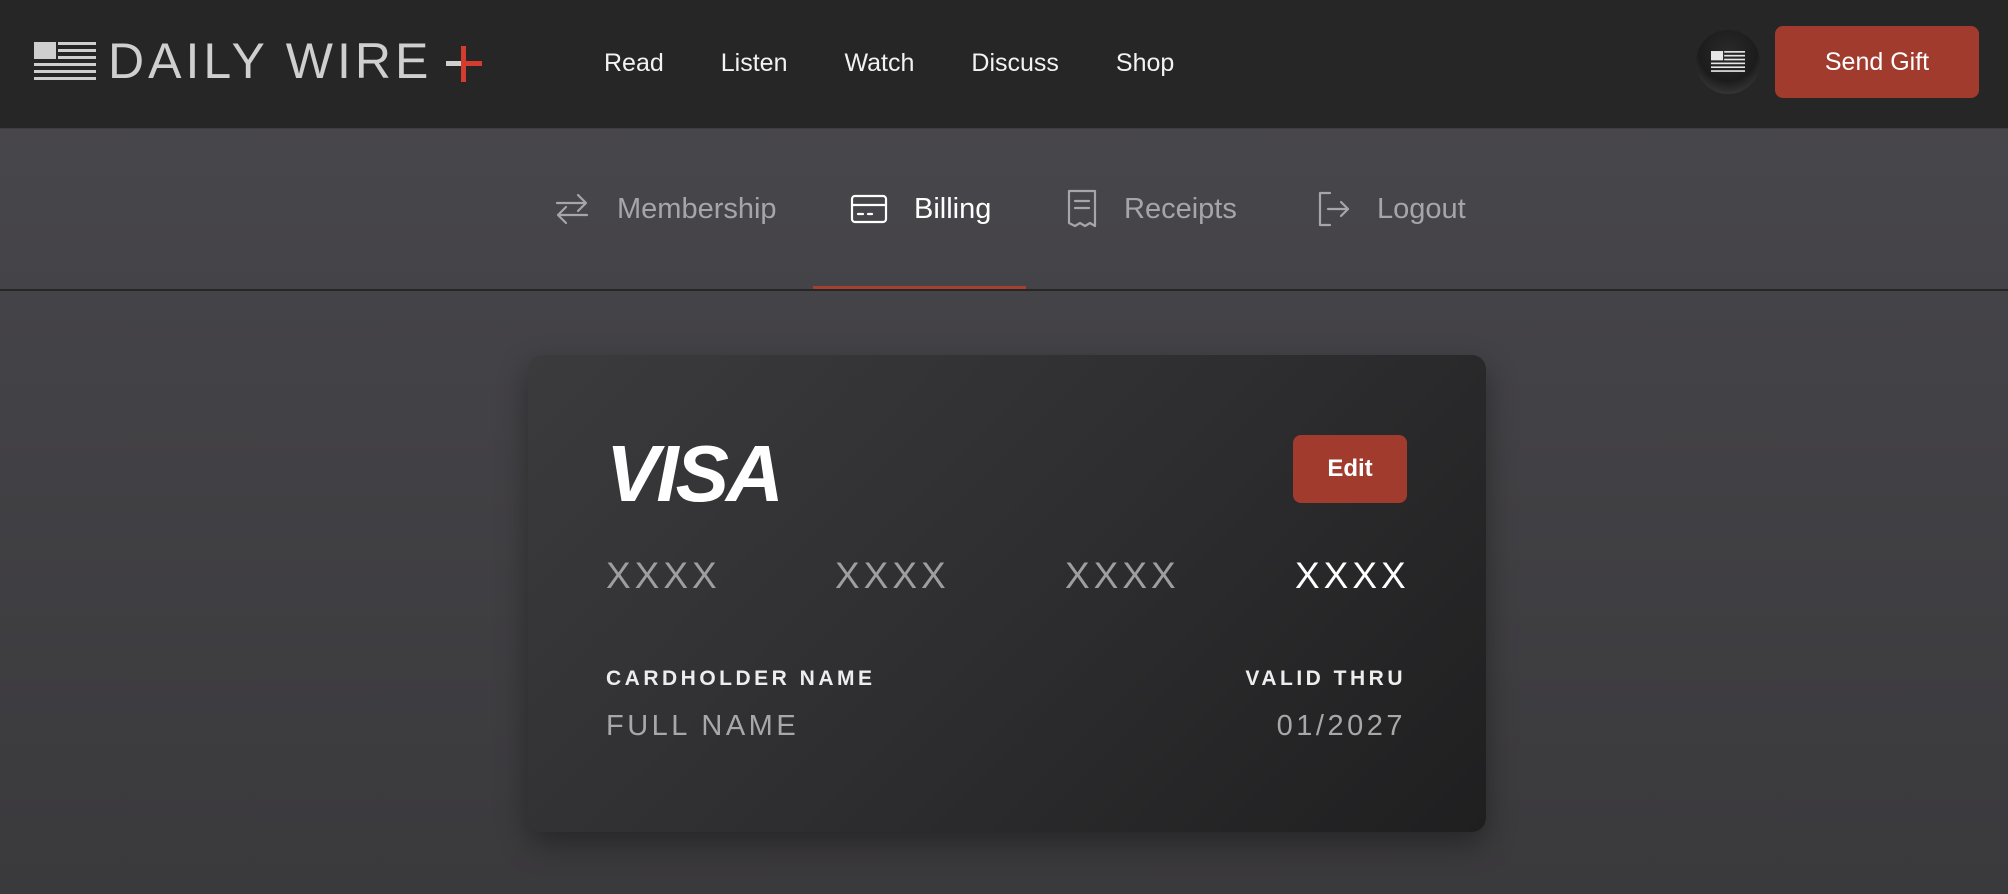 This screenshot has width=2008, height=894. I want to click on arrows-swap-icon, so click(572, 209).